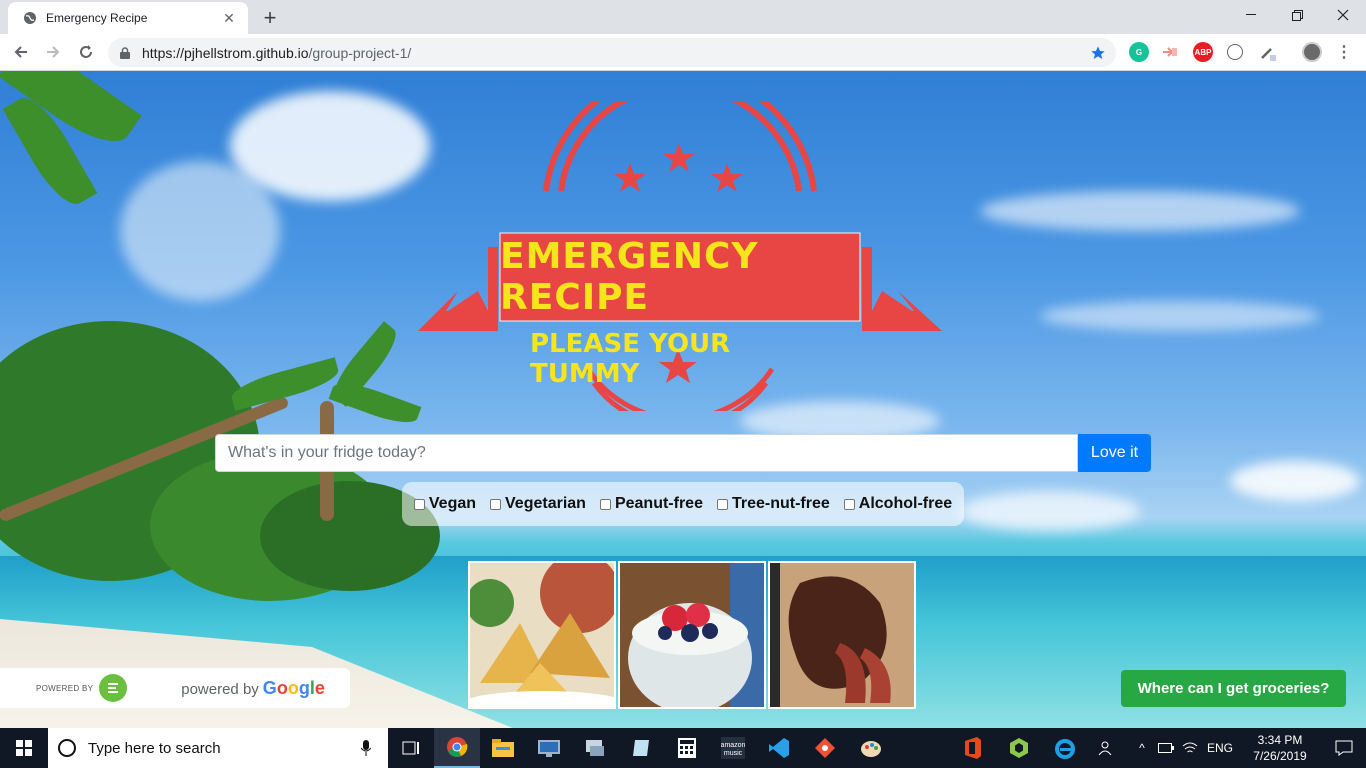 The image size is (1366, 768). I want to click on notes-app-icon, so click(641, 748).